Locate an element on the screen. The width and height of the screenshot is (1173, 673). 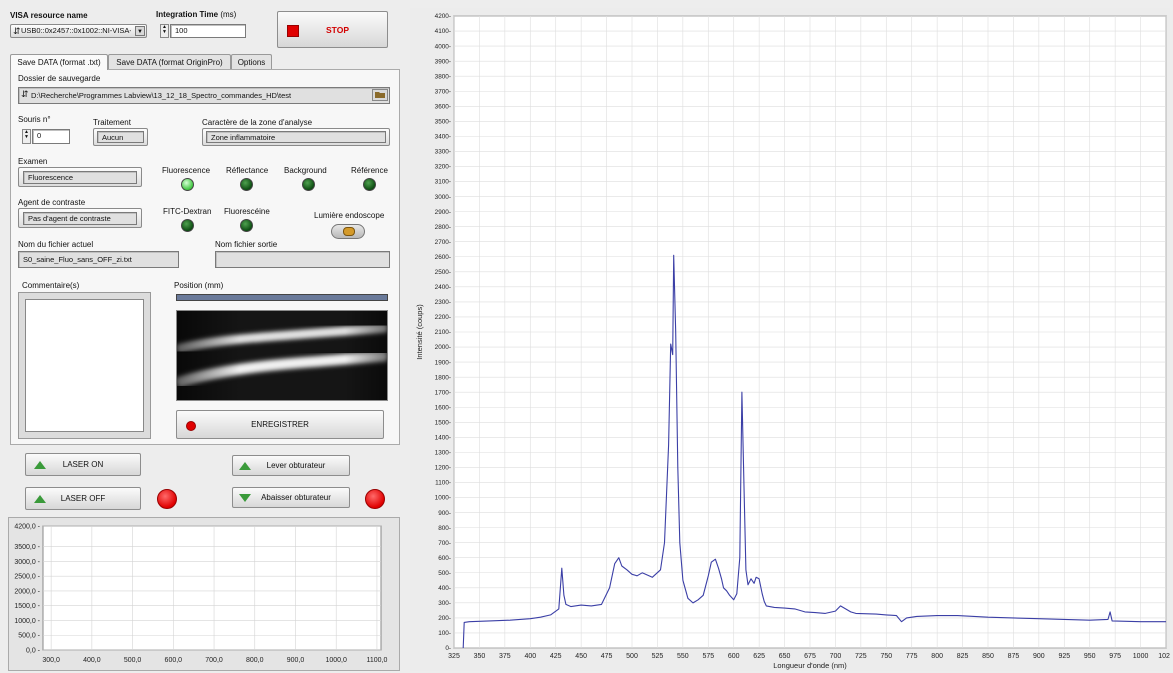
folder-browse-icon is located at coordinates (380, 95).